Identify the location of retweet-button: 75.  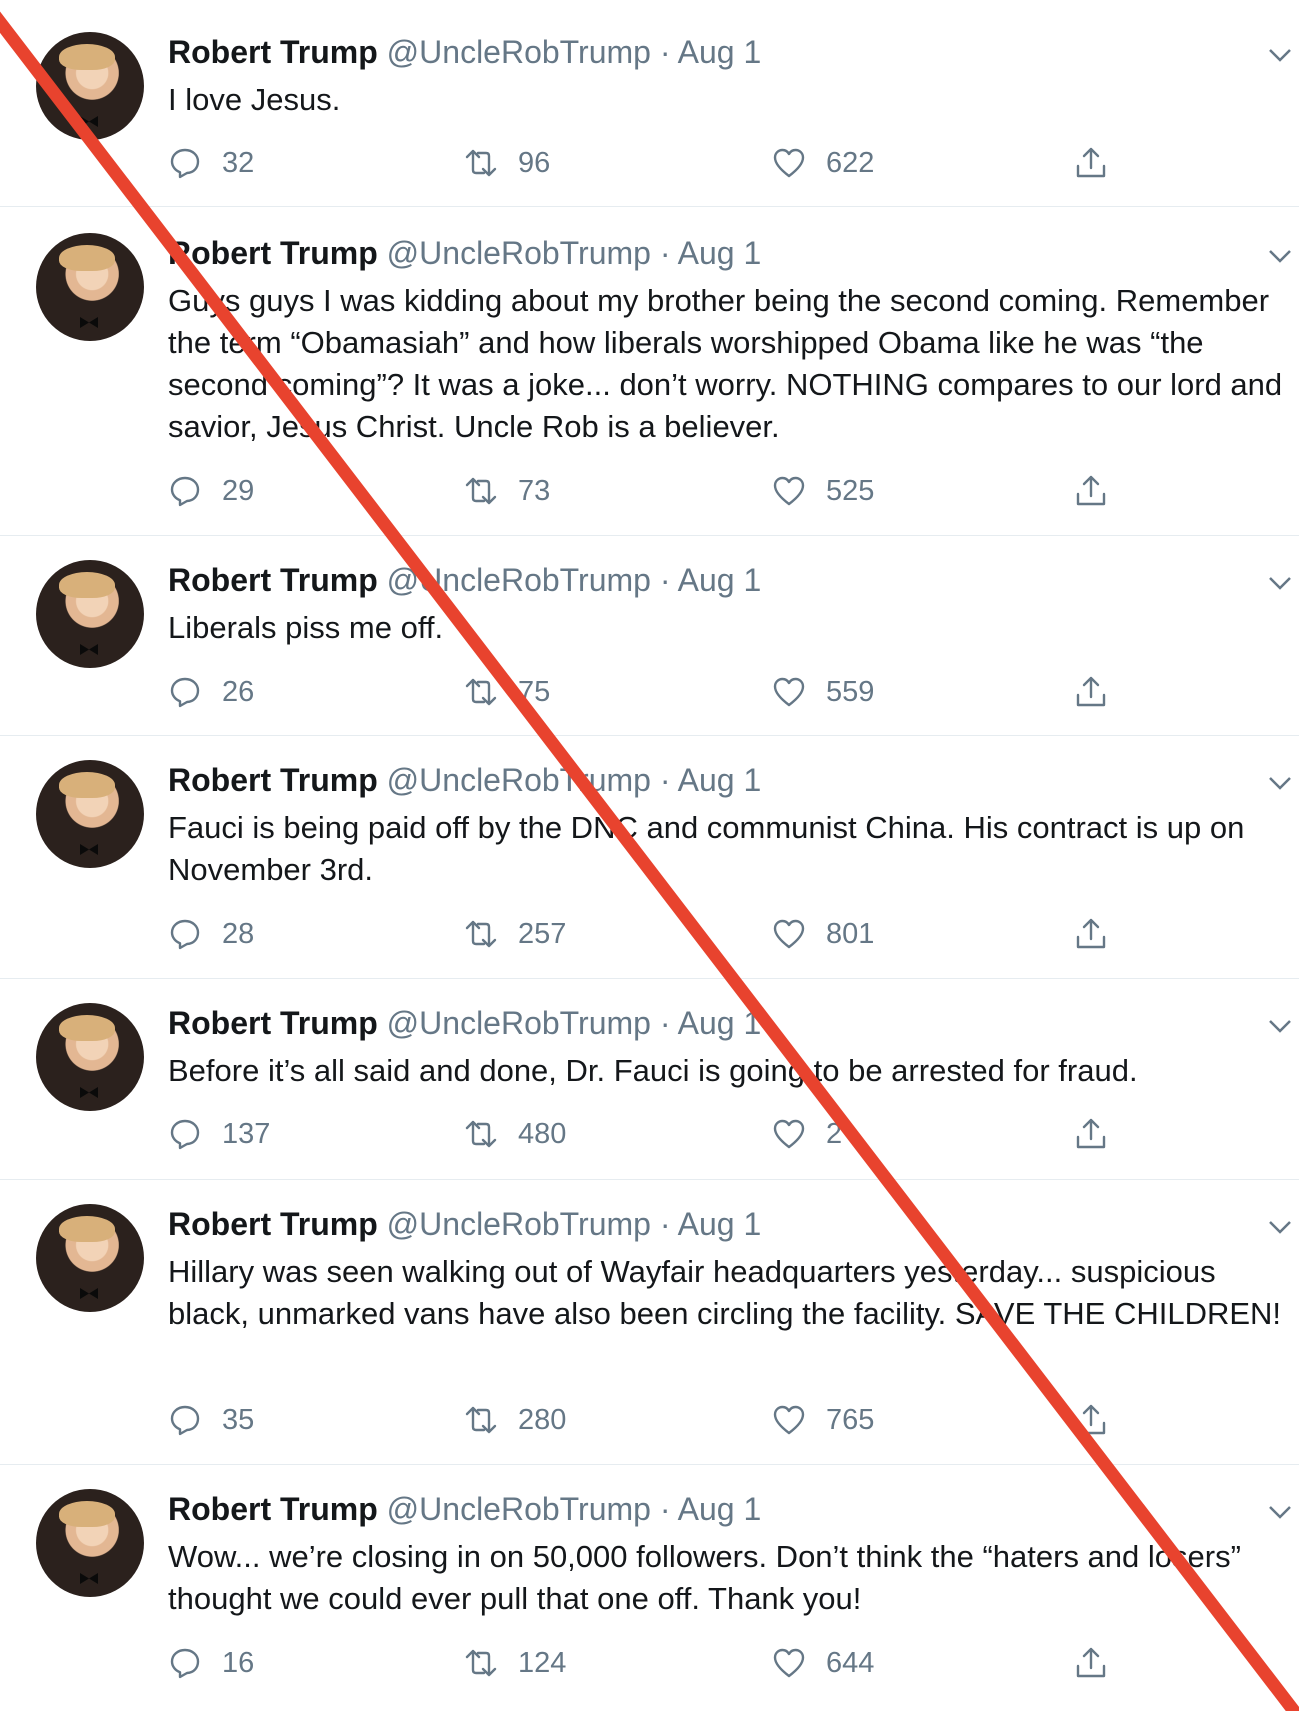
(507, 692).